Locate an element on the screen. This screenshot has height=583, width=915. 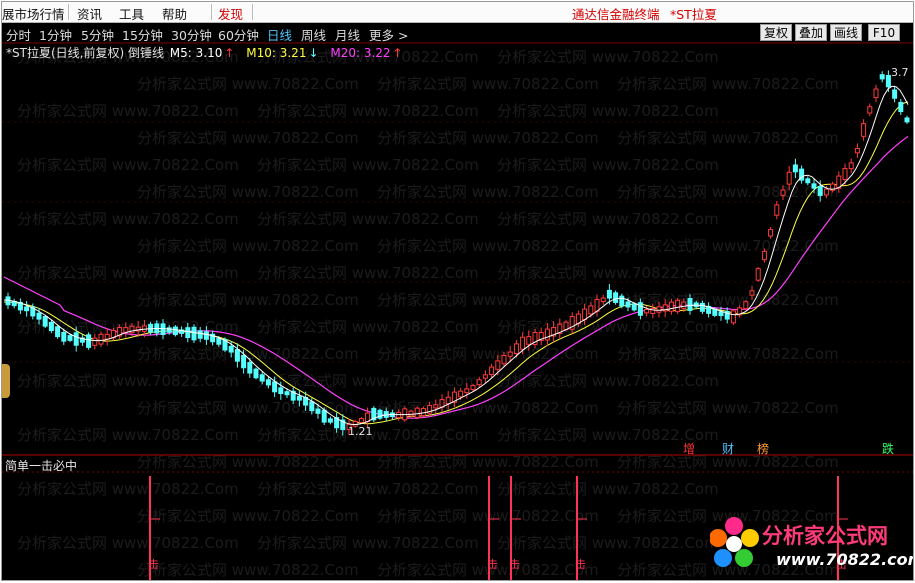
menu-bar: 展市场行情 资讯 工具 帮助 发现 通达信金融终端 *ST拉夏 is located at coordinates (457, 12).